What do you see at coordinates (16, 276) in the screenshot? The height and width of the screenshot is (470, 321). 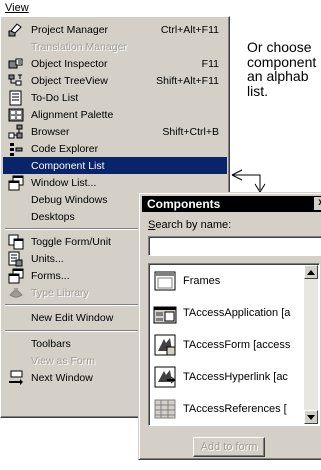 I see `forms-icon` at bounding box center [16, 276].